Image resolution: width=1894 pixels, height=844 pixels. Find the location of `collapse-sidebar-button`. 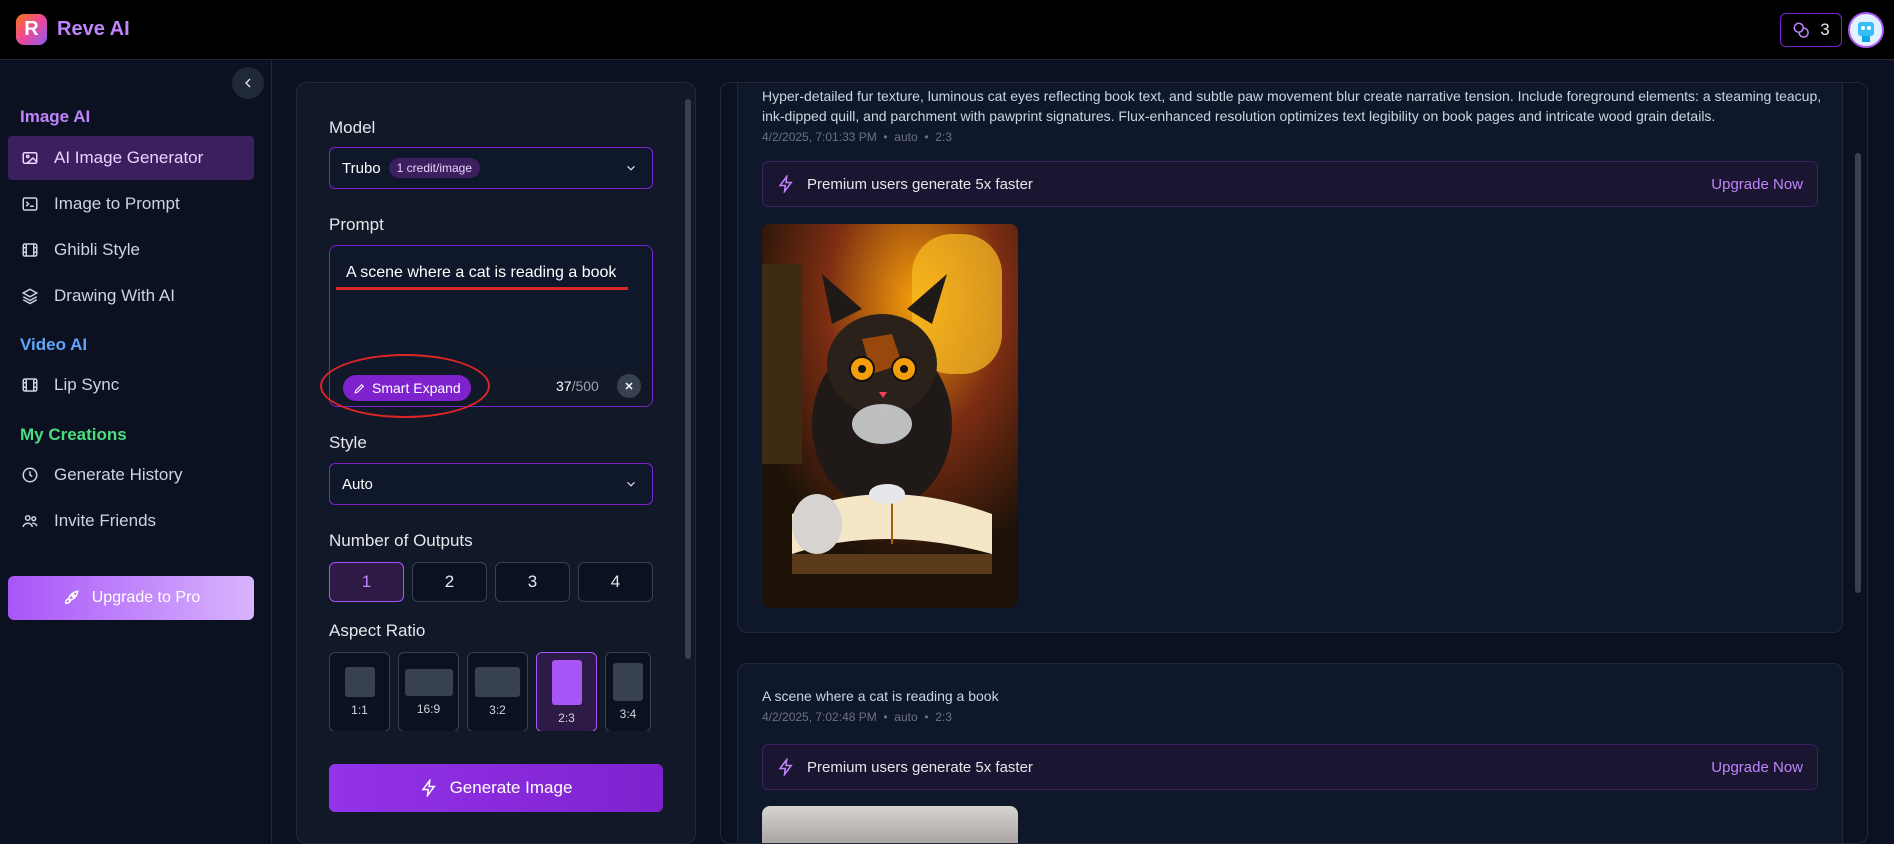

collapse-sidebar-button is located at coordinates (248, 83).